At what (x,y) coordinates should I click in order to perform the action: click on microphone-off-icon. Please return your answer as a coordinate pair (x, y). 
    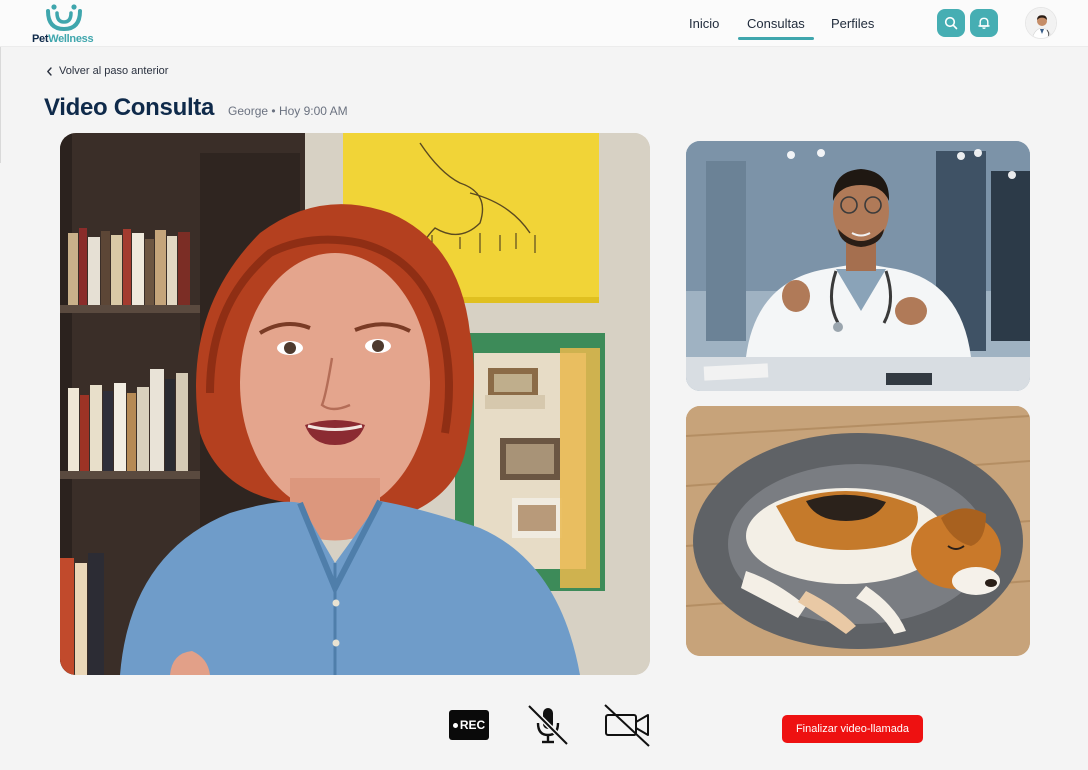
    Looking at the image, I should click on (548, 725).